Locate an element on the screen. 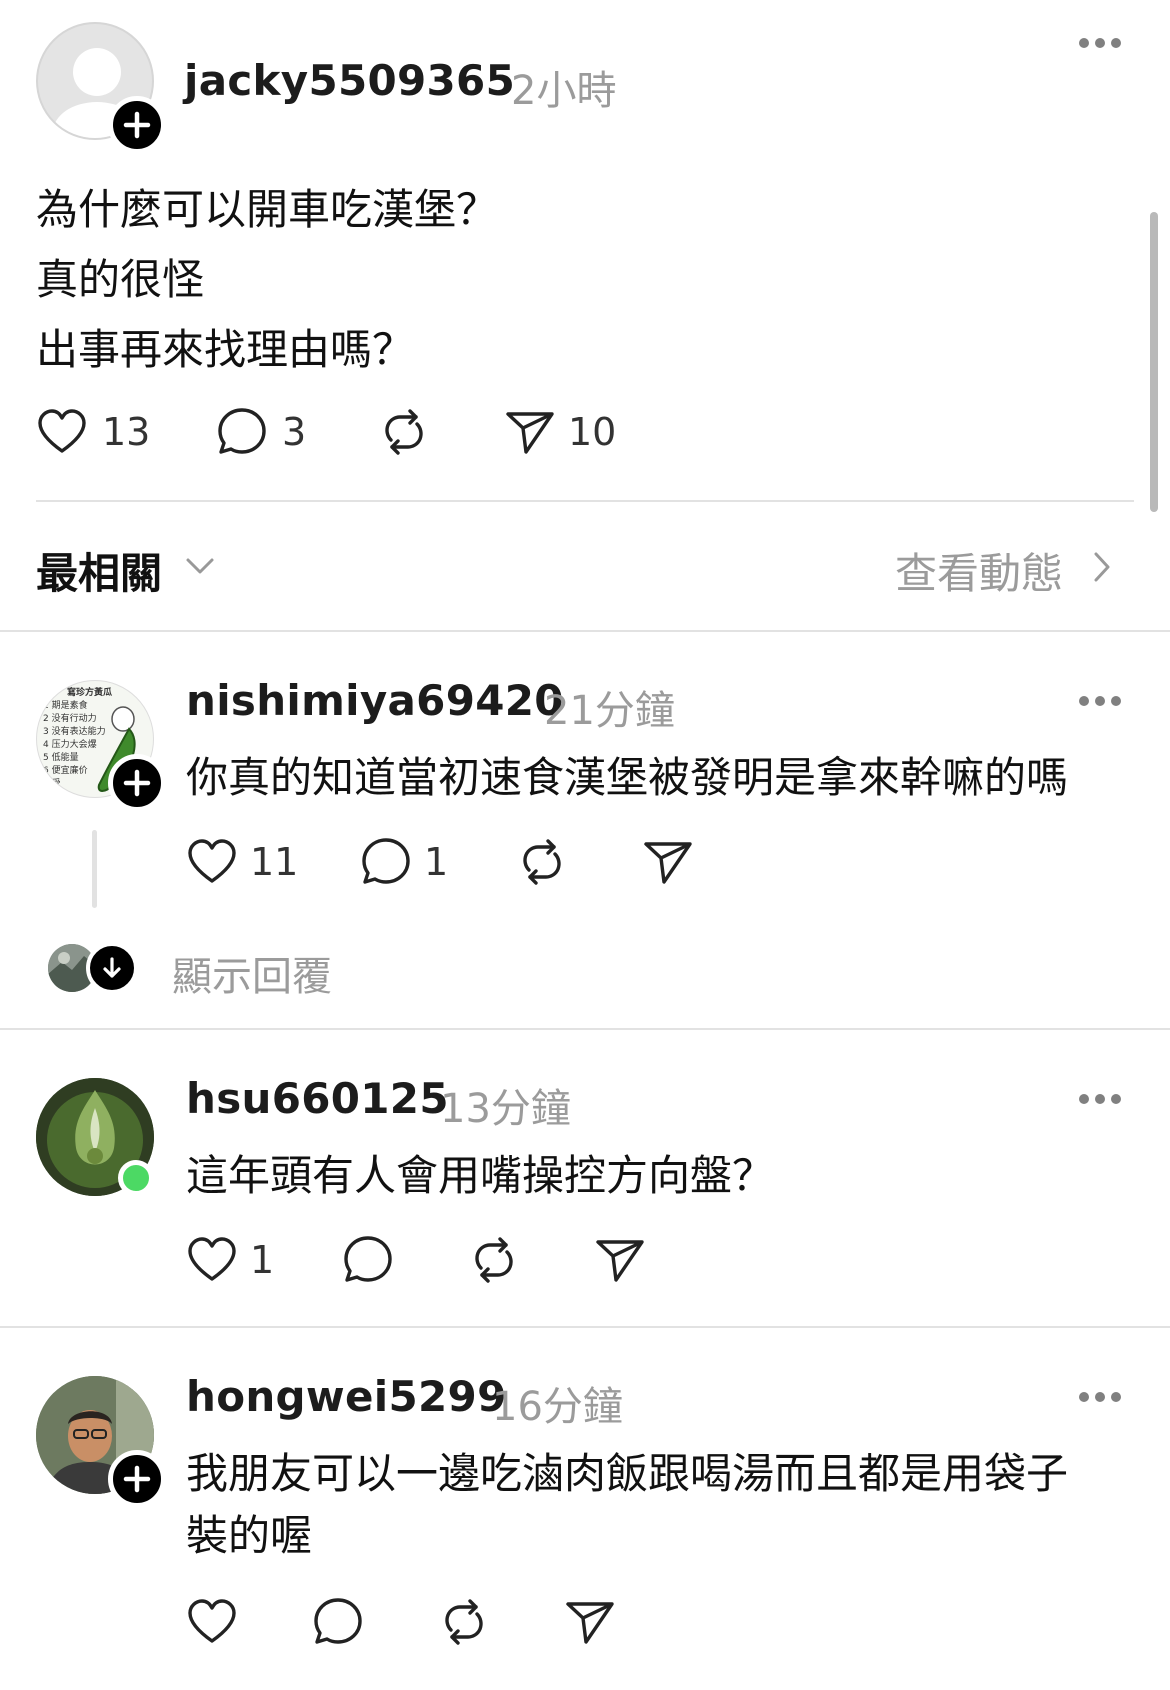 The image size is (1170, 1690). arrow-down-icon is located at coordinates (112, 967).